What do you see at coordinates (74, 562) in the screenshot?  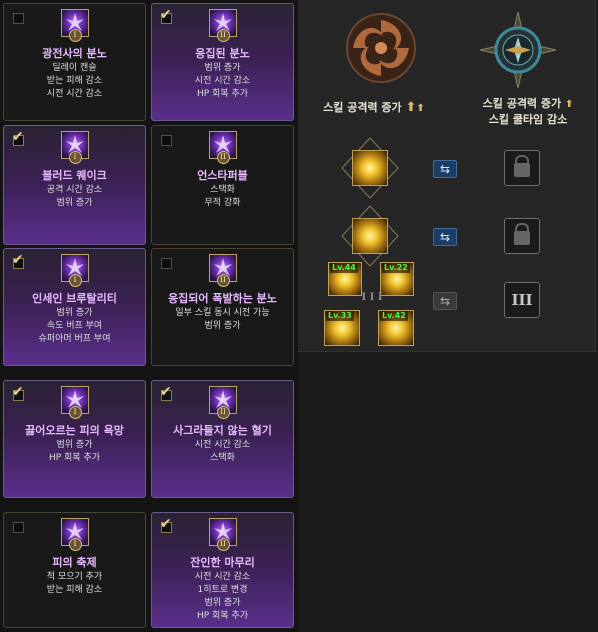 I see `talent-title: 피의 축제` at bounding box center [74, 562].